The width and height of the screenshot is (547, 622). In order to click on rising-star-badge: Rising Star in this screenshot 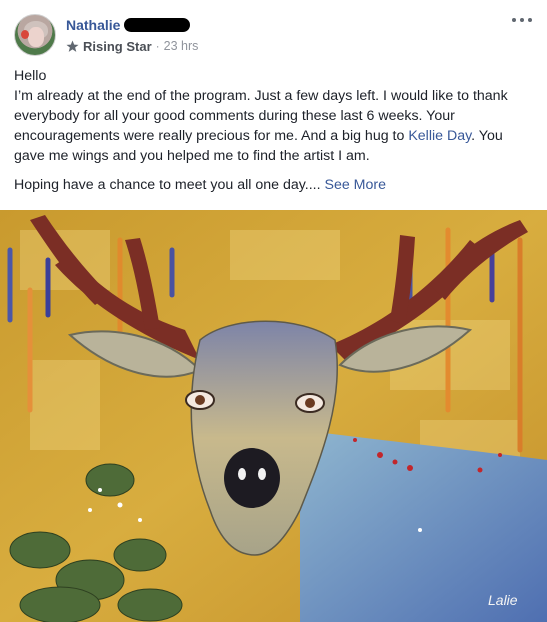, I will do `click(117, 46)`.